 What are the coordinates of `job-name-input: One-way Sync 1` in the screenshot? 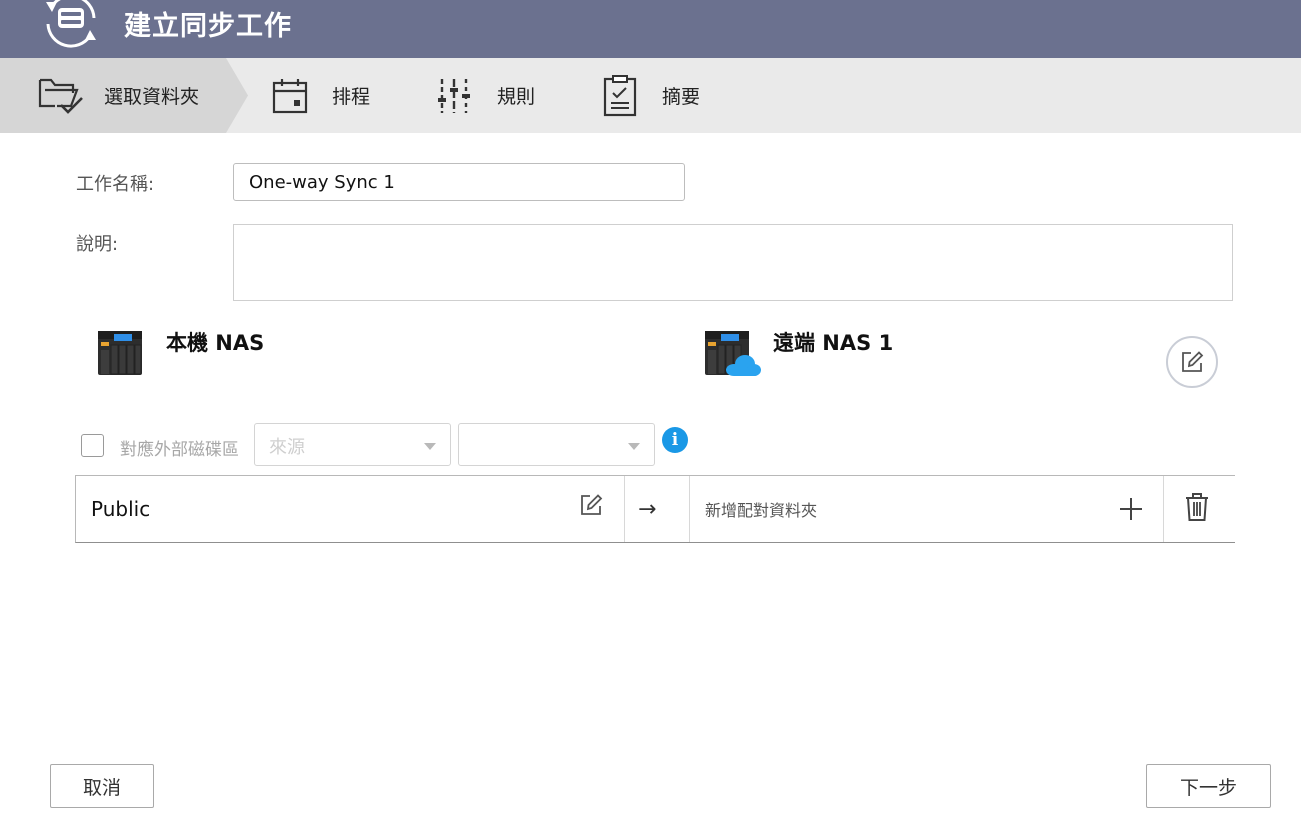 It's located at (459, 182).